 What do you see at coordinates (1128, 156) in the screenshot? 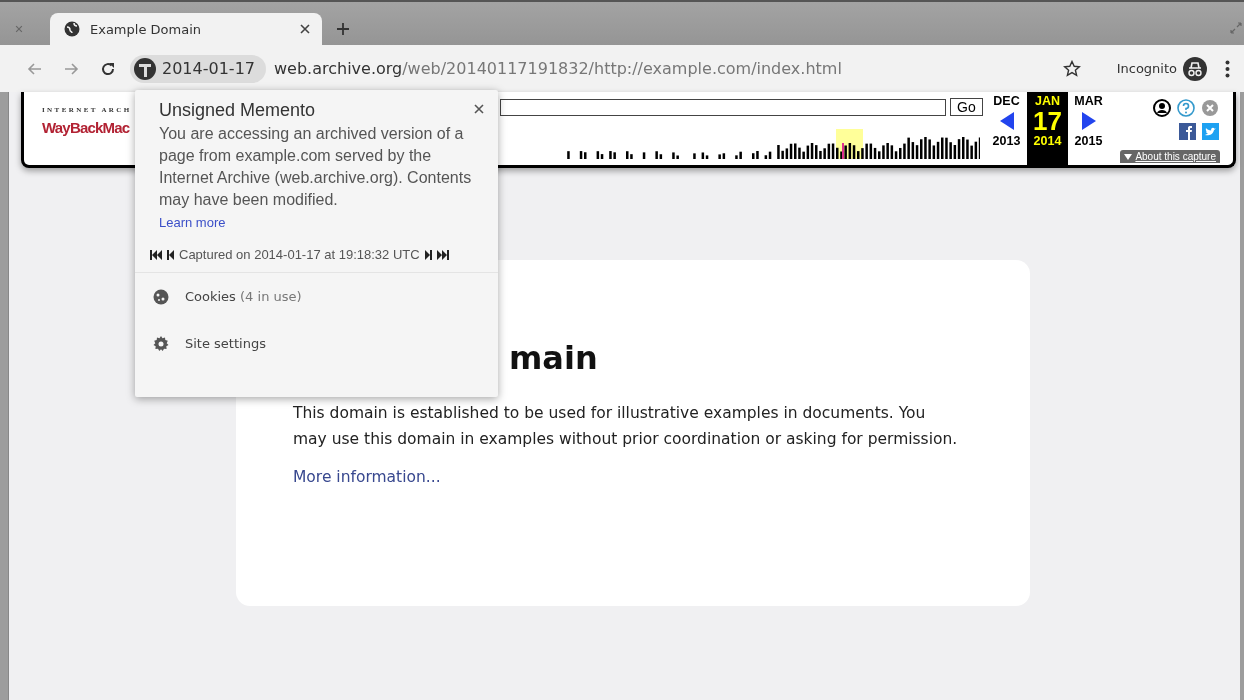
I see `caret-icon` at bounding box center [1128, 156].